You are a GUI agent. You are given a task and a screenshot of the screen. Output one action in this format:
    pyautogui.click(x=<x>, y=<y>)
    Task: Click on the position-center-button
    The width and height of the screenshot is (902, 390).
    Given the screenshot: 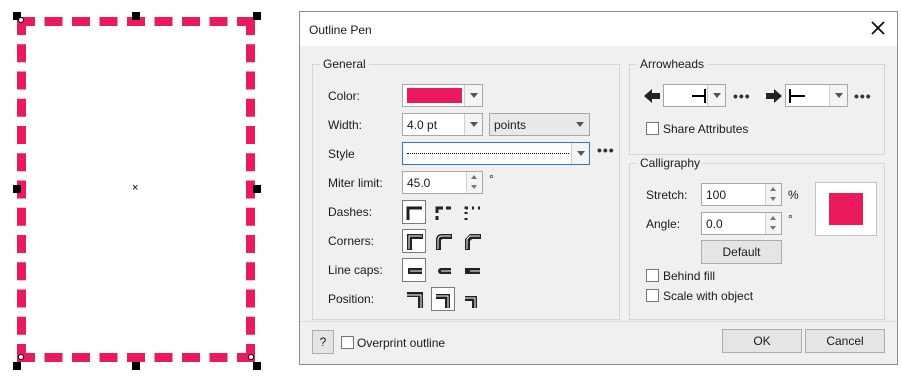 What is the action you would take?
    pyautogui.click(x=443, y=299)
    